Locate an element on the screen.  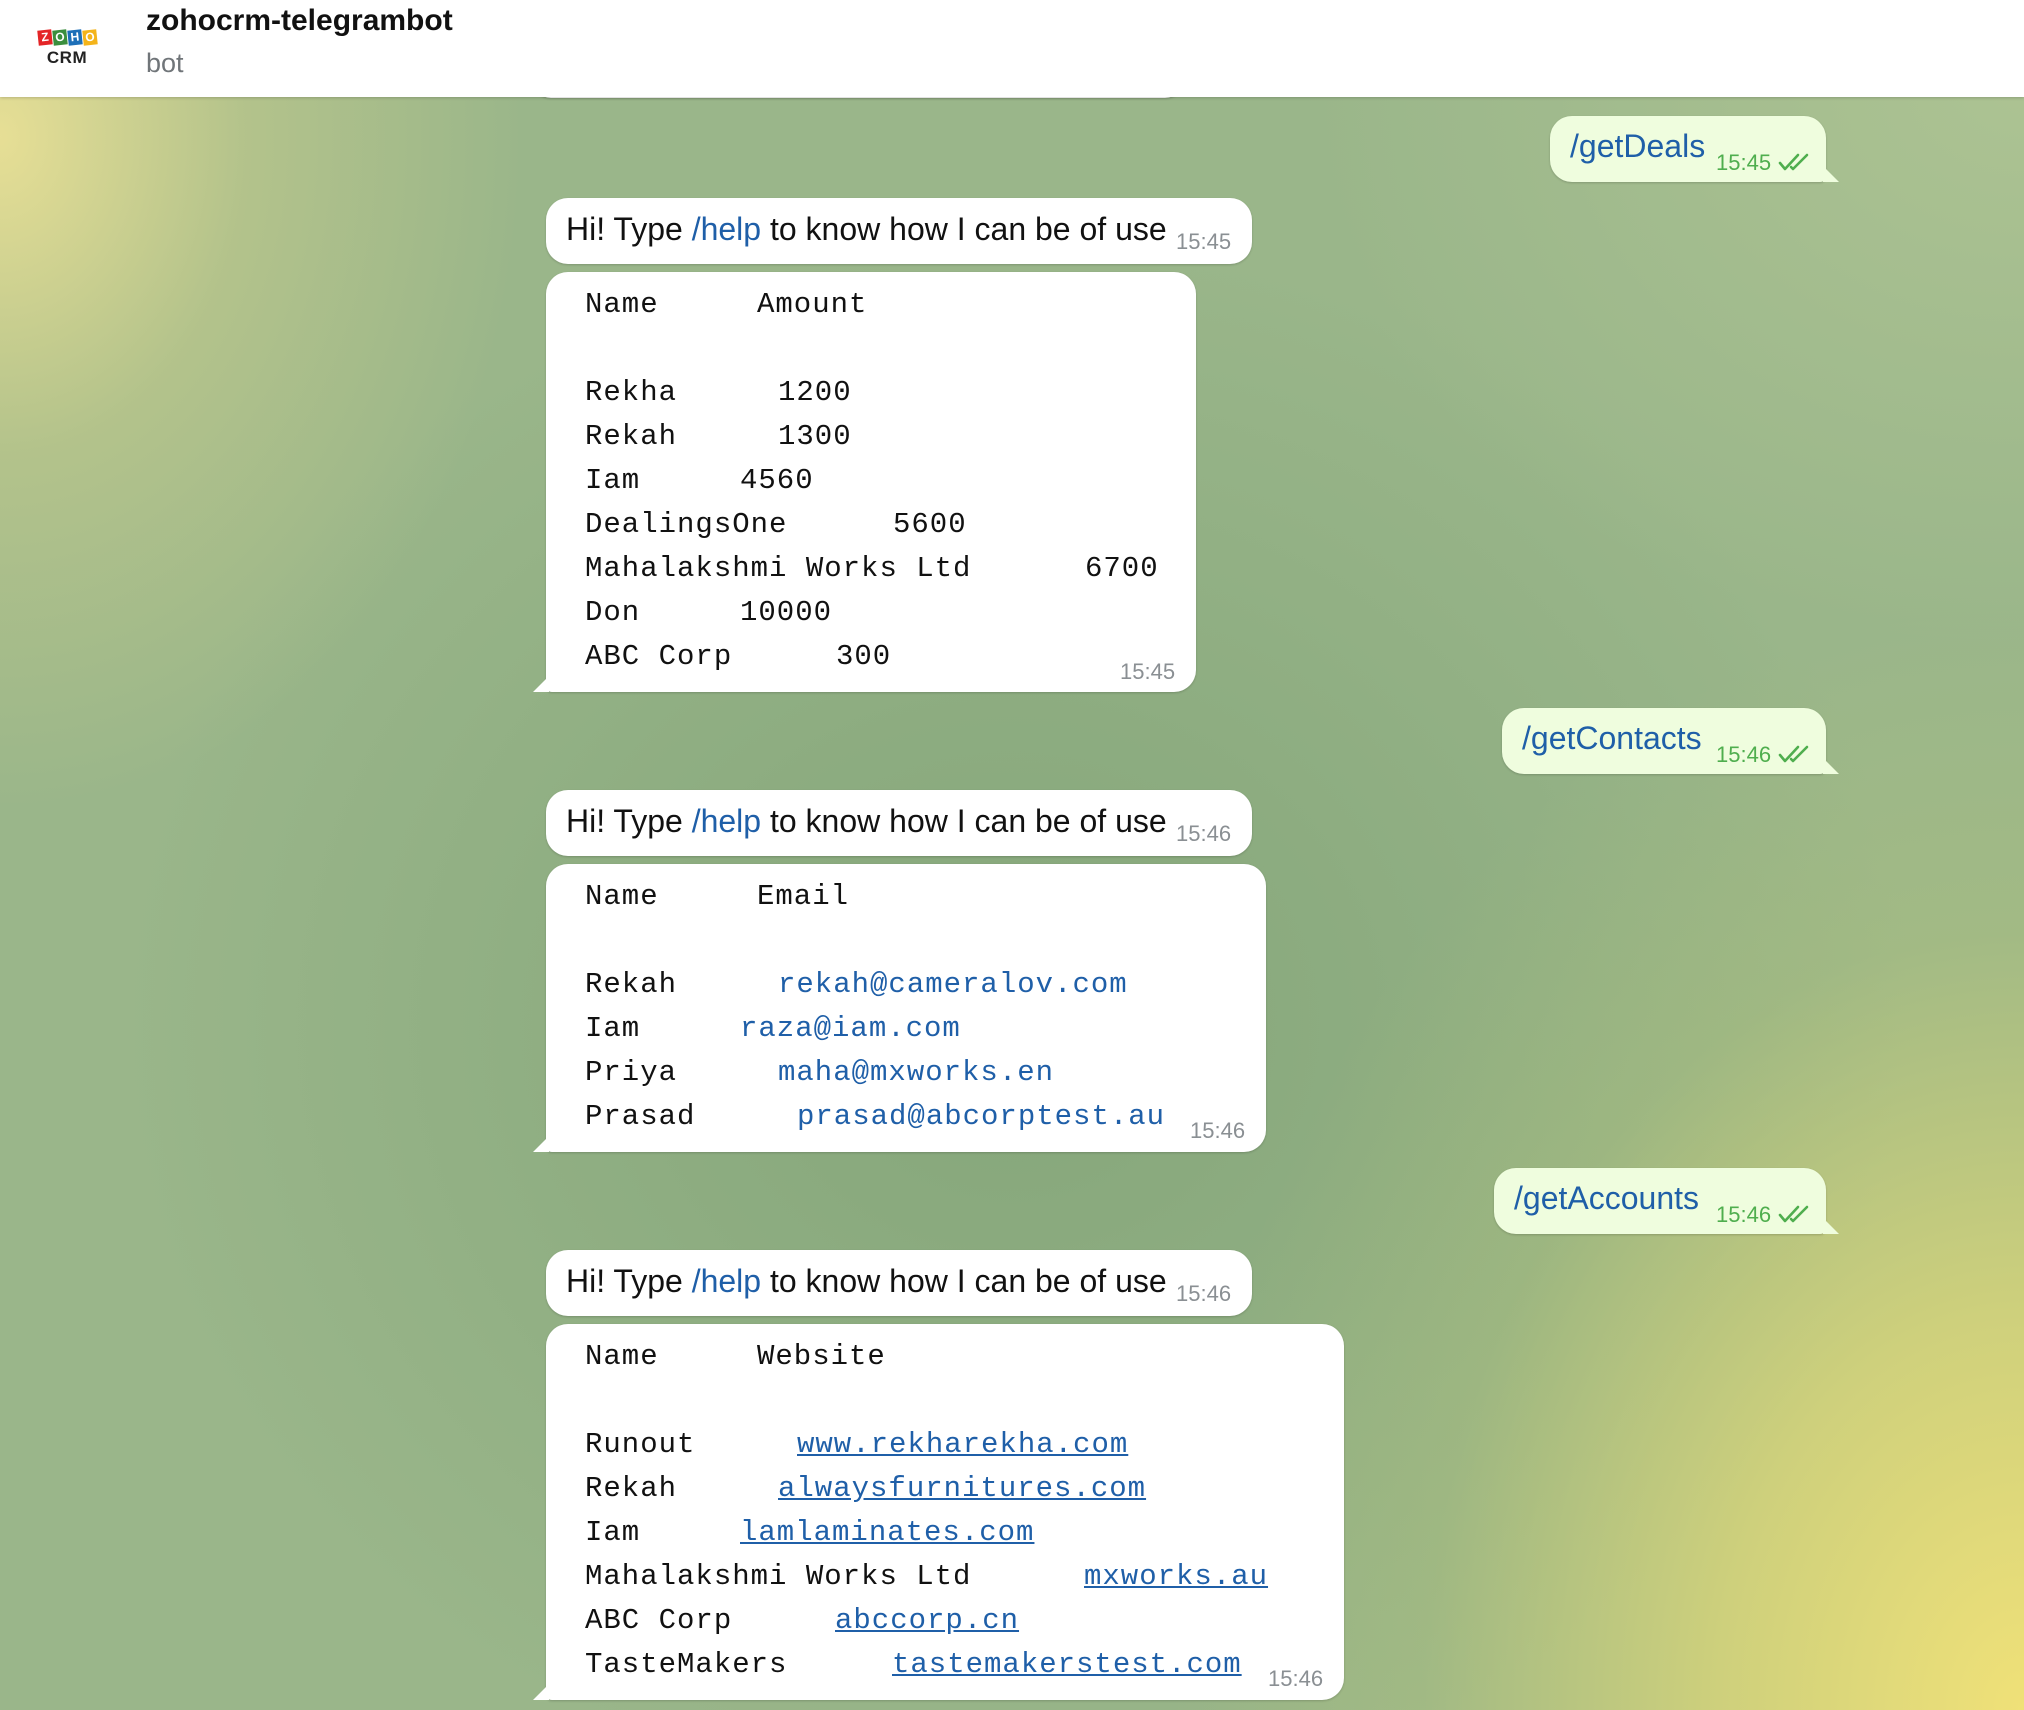
deal-amount: 1200 is located at coordinates (815, 392).